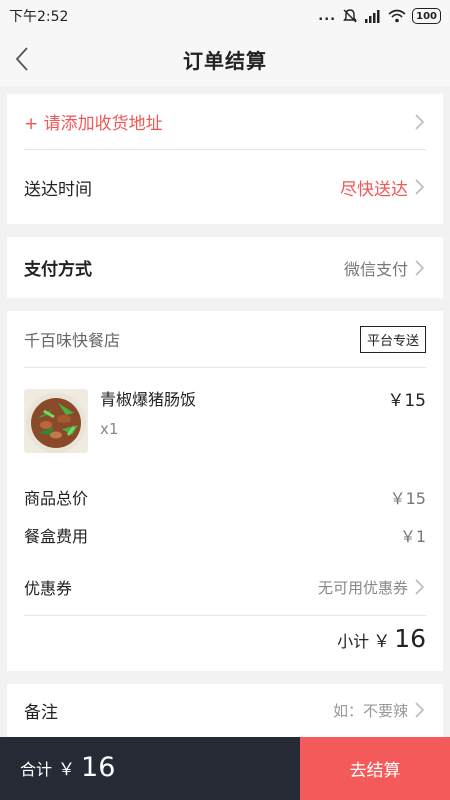 The image size is (450, 800). I want to click on coupon-text: 无可用优惠券, so click(362, 587).